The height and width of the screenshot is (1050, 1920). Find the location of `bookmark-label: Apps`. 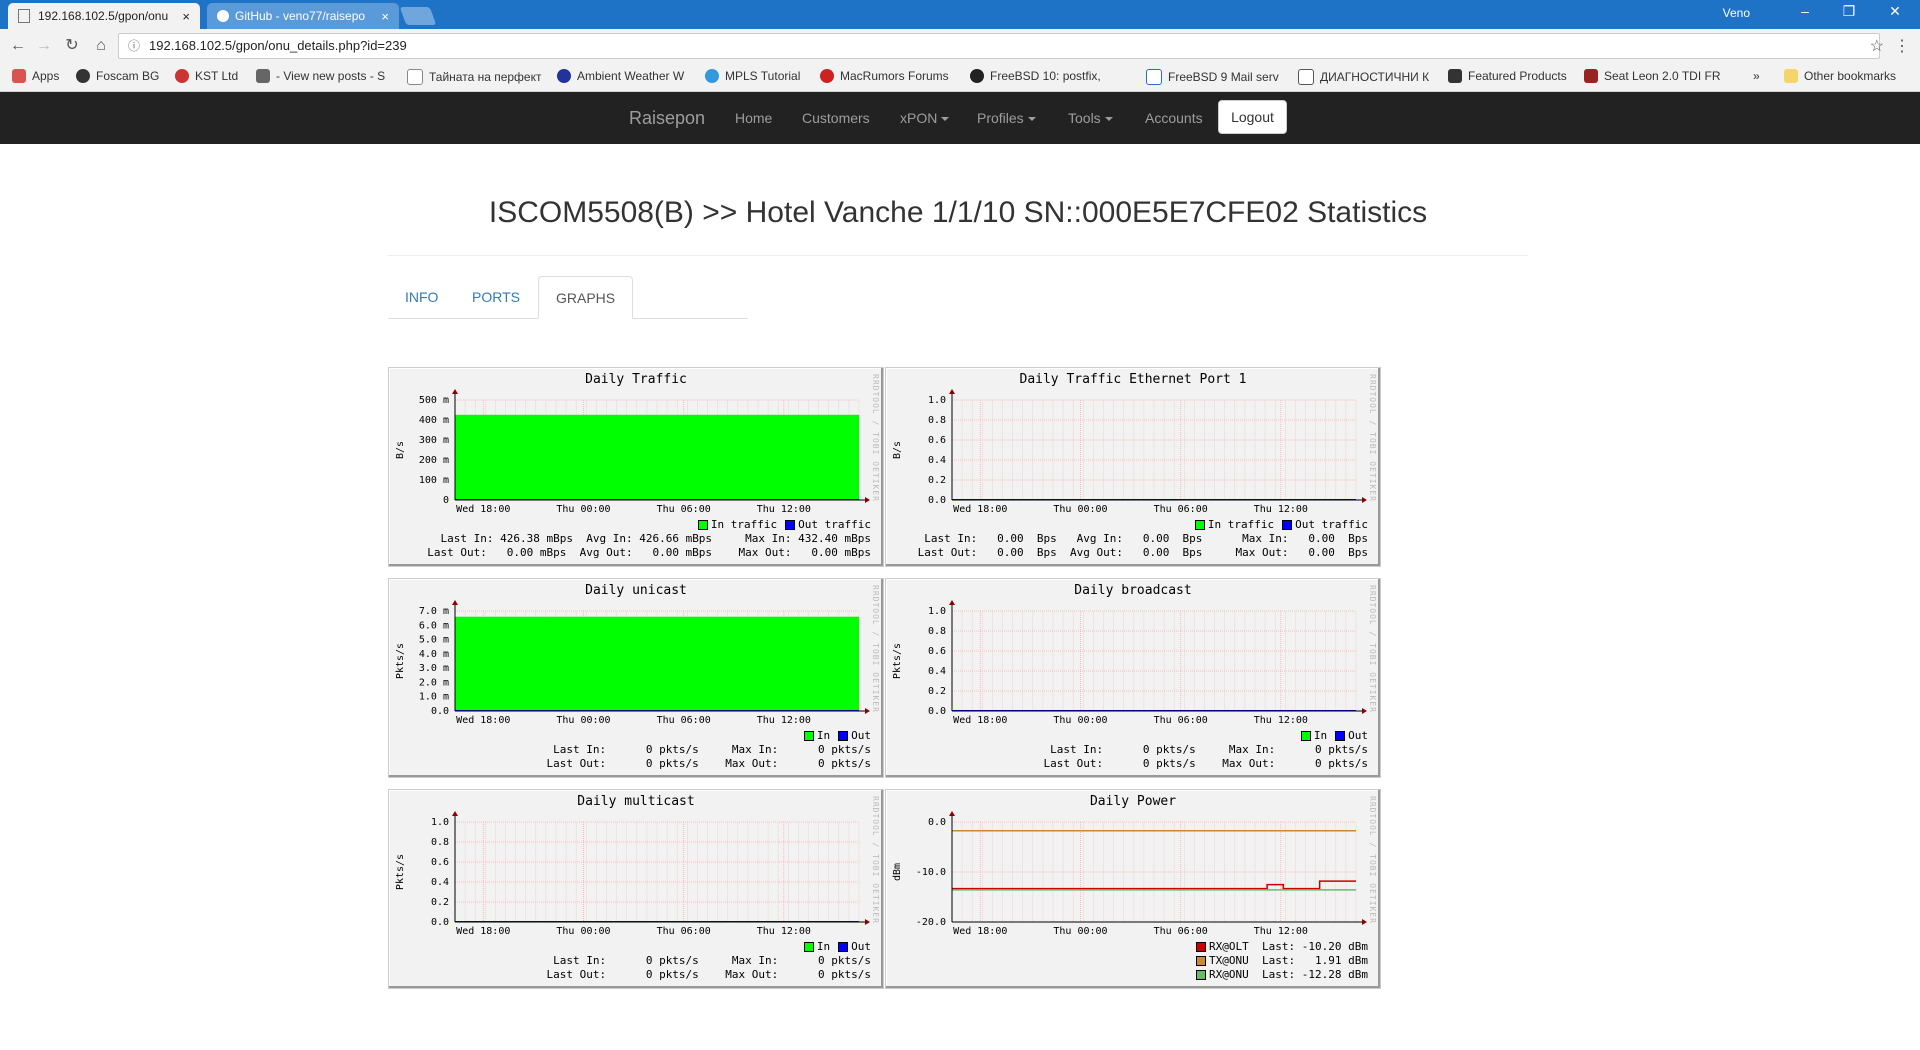

bookmark-label: Apps is located at coordinates (46, 76).